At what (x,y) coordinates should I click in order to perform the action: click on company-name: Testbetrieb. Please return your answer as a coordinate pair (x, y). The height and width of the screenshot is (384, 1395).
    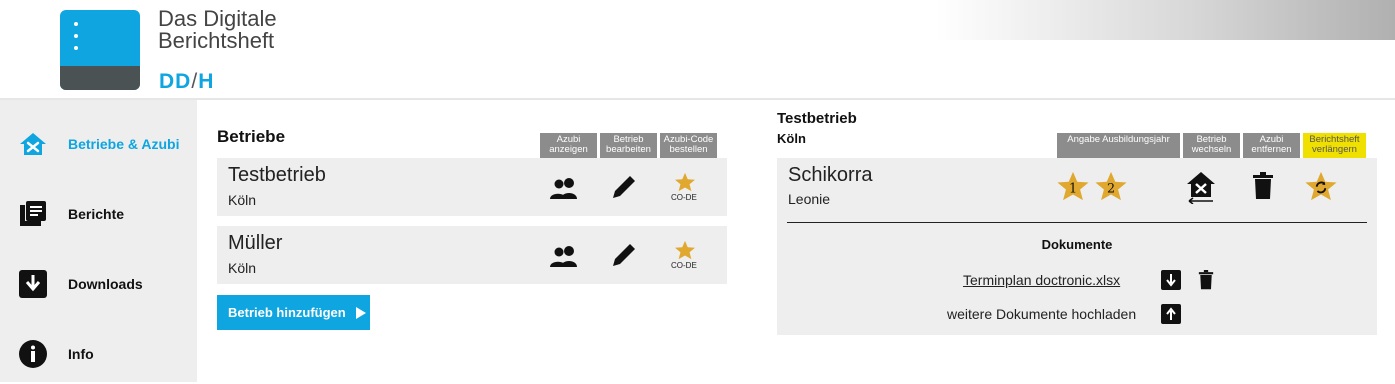
    Looking at the image, I should click on (277, 175).